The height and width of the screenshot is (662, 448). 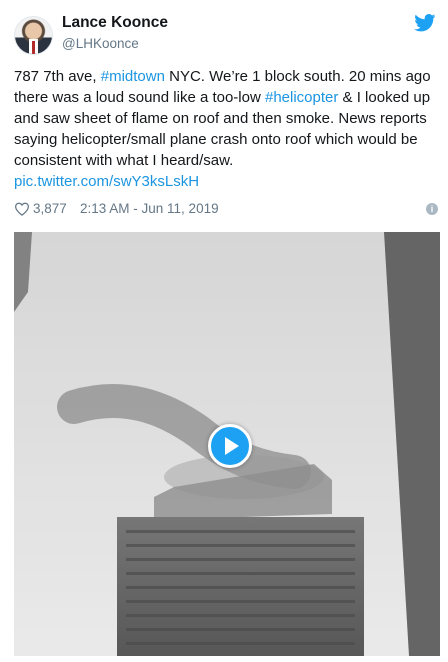 What do you see at coordinates (133, 76) in the screenshot?
I see `hashtag-midtown: #midtown` at bounding box center [133, 76].